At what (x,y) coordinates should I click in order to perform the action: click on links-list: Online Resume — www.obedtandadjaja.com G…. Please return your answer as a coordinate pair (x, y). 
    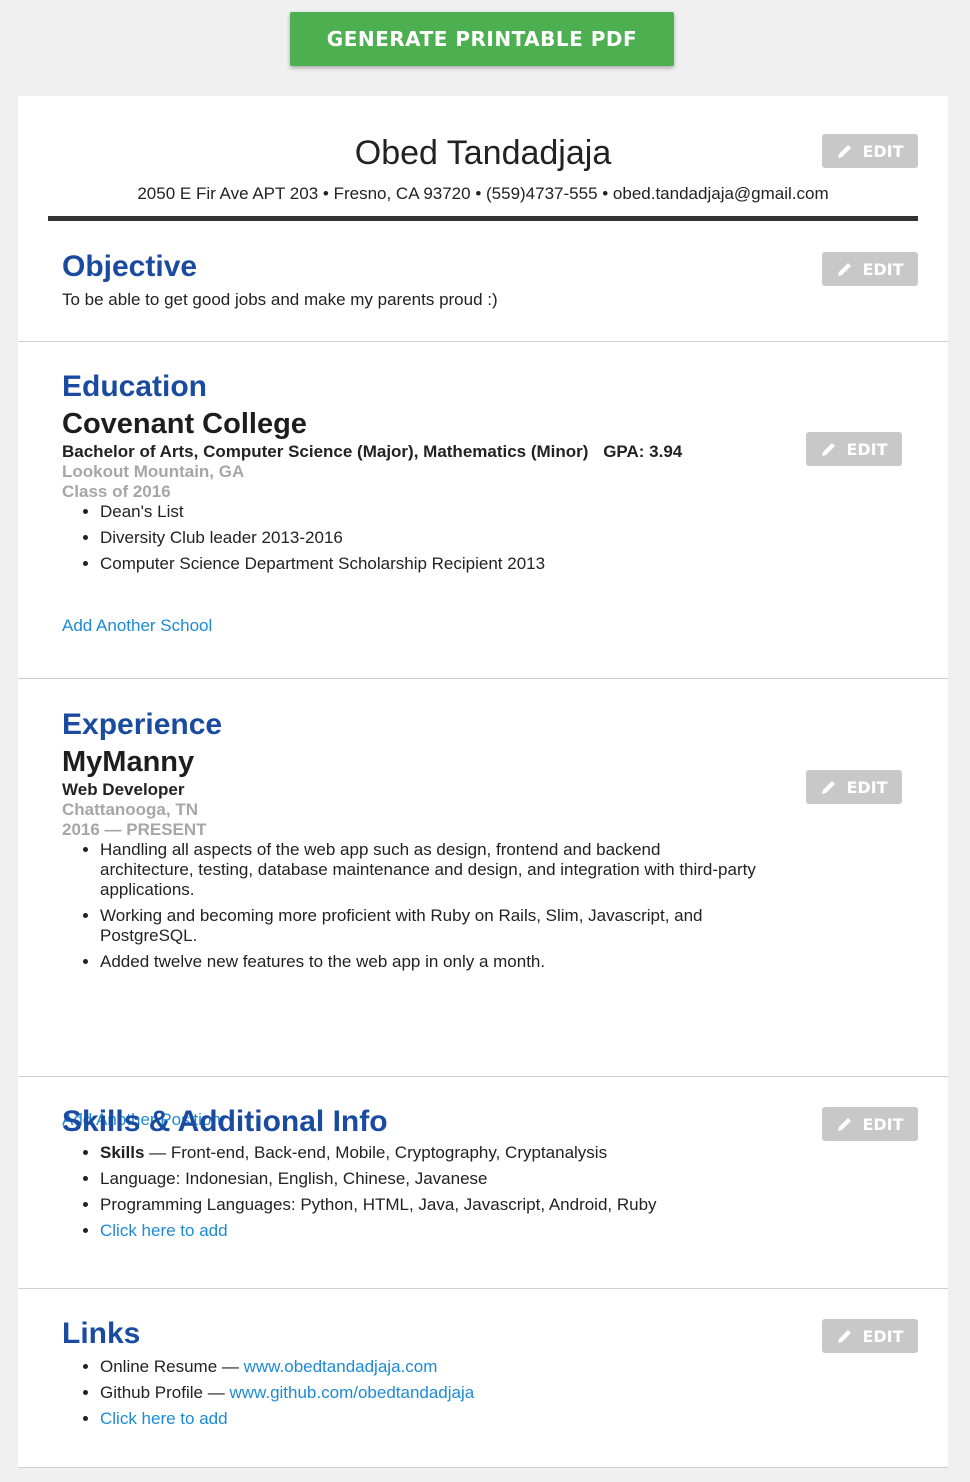
    Looking at the image, I should click on (431, 1396).